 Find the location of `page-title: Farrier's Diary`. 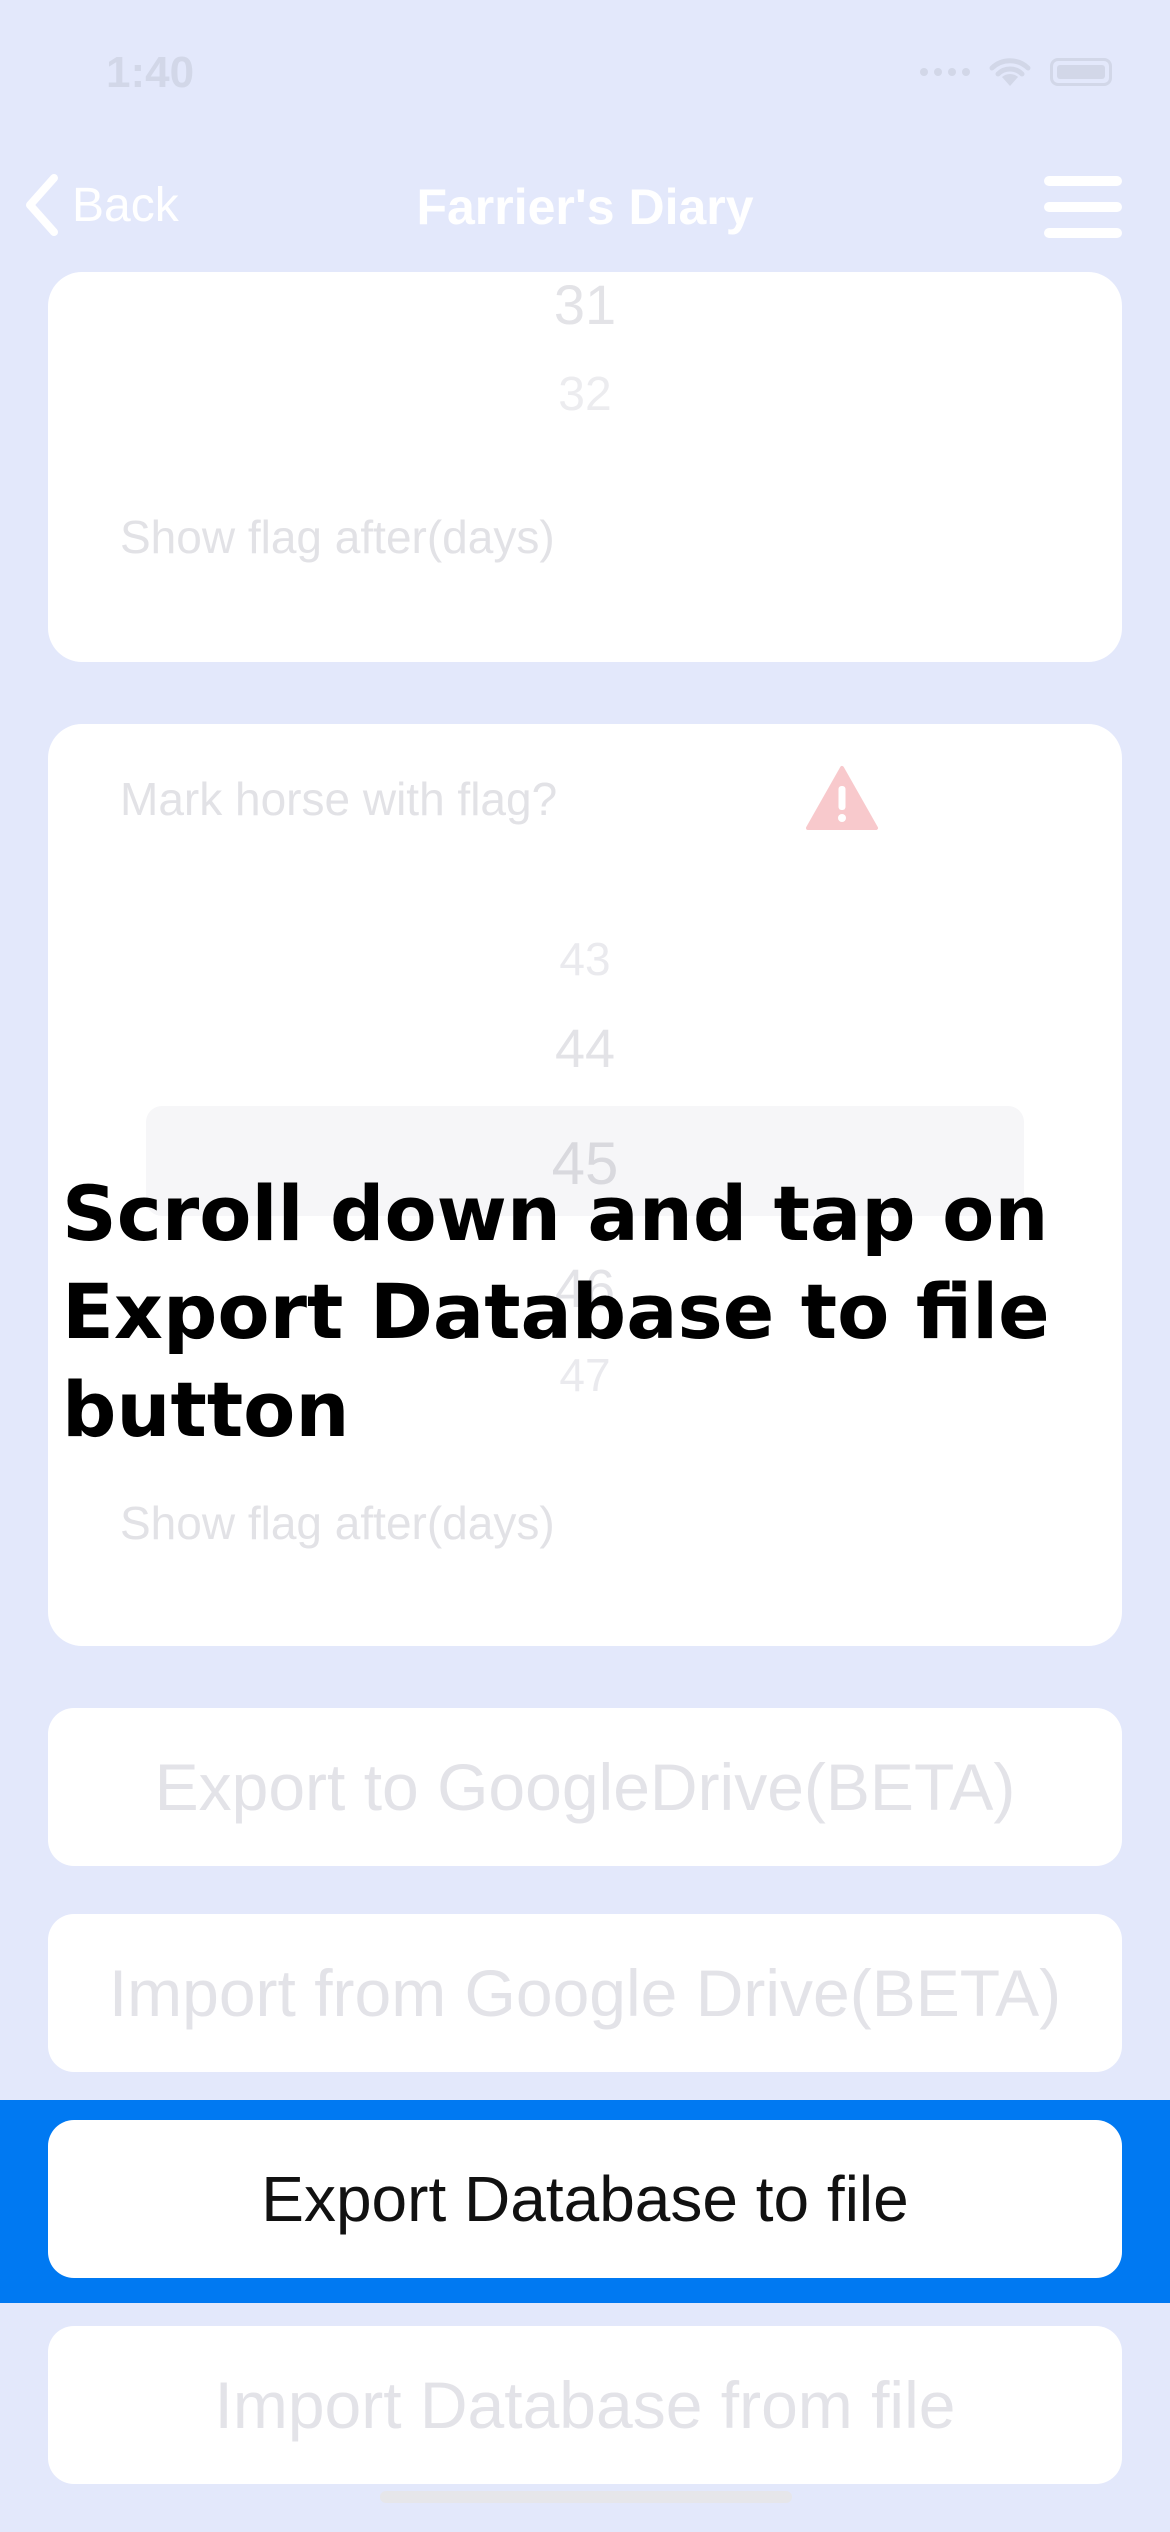

page-title: Farrier's Diary is located at coordinates (585, 207).